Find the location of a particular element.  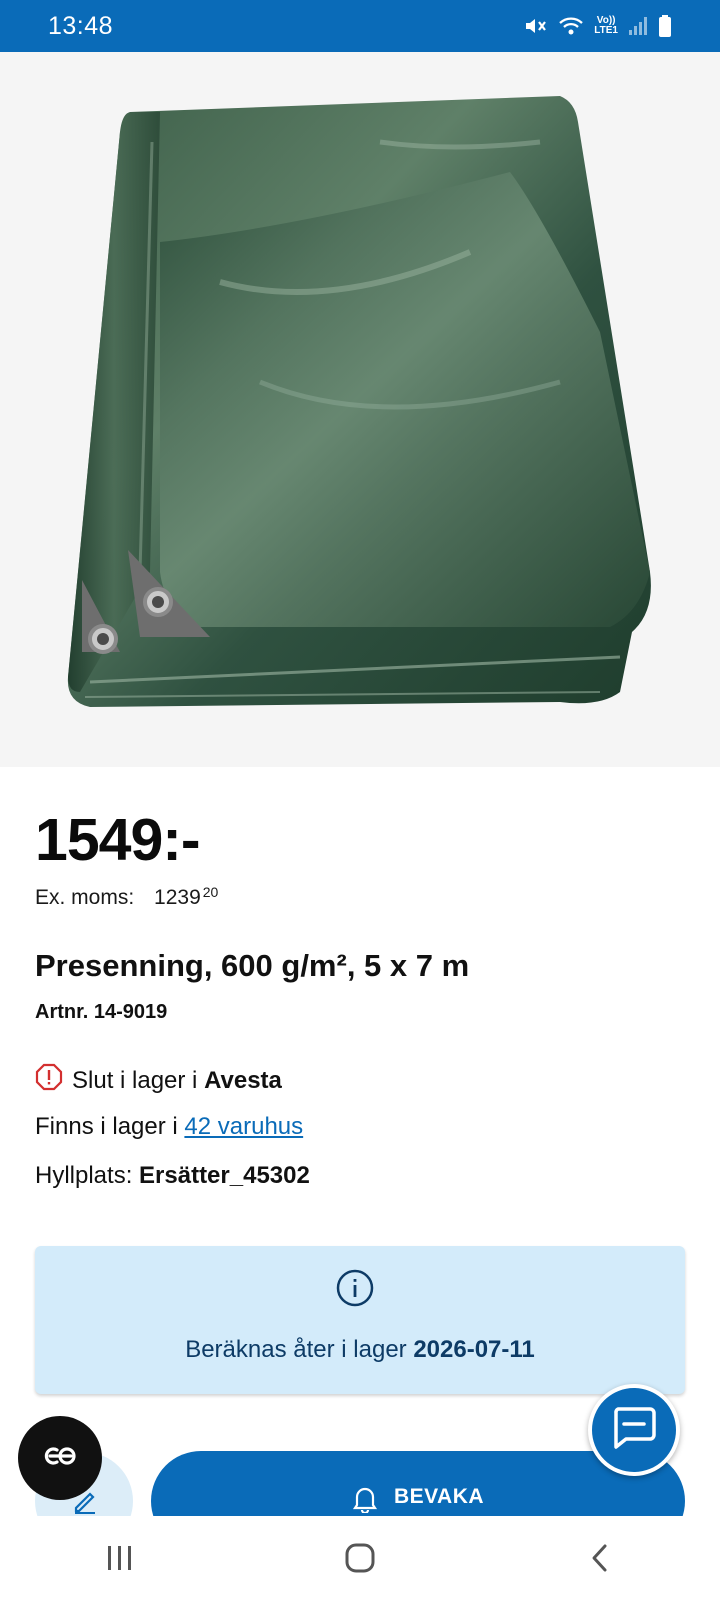

status-time: 13:48 is located at coordinates (81, 25).